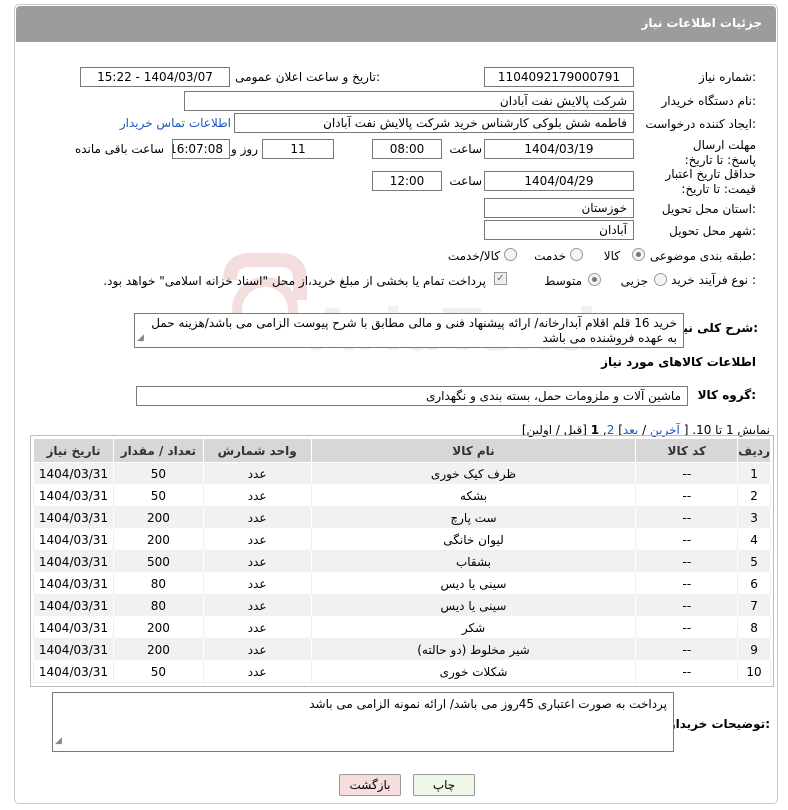 The image size is (788, 810). What do you see at coordinates (713, 280) in the screenshot?
I see `process-label: نوع فرآیند خرید :` at bounding box center [713, 280].